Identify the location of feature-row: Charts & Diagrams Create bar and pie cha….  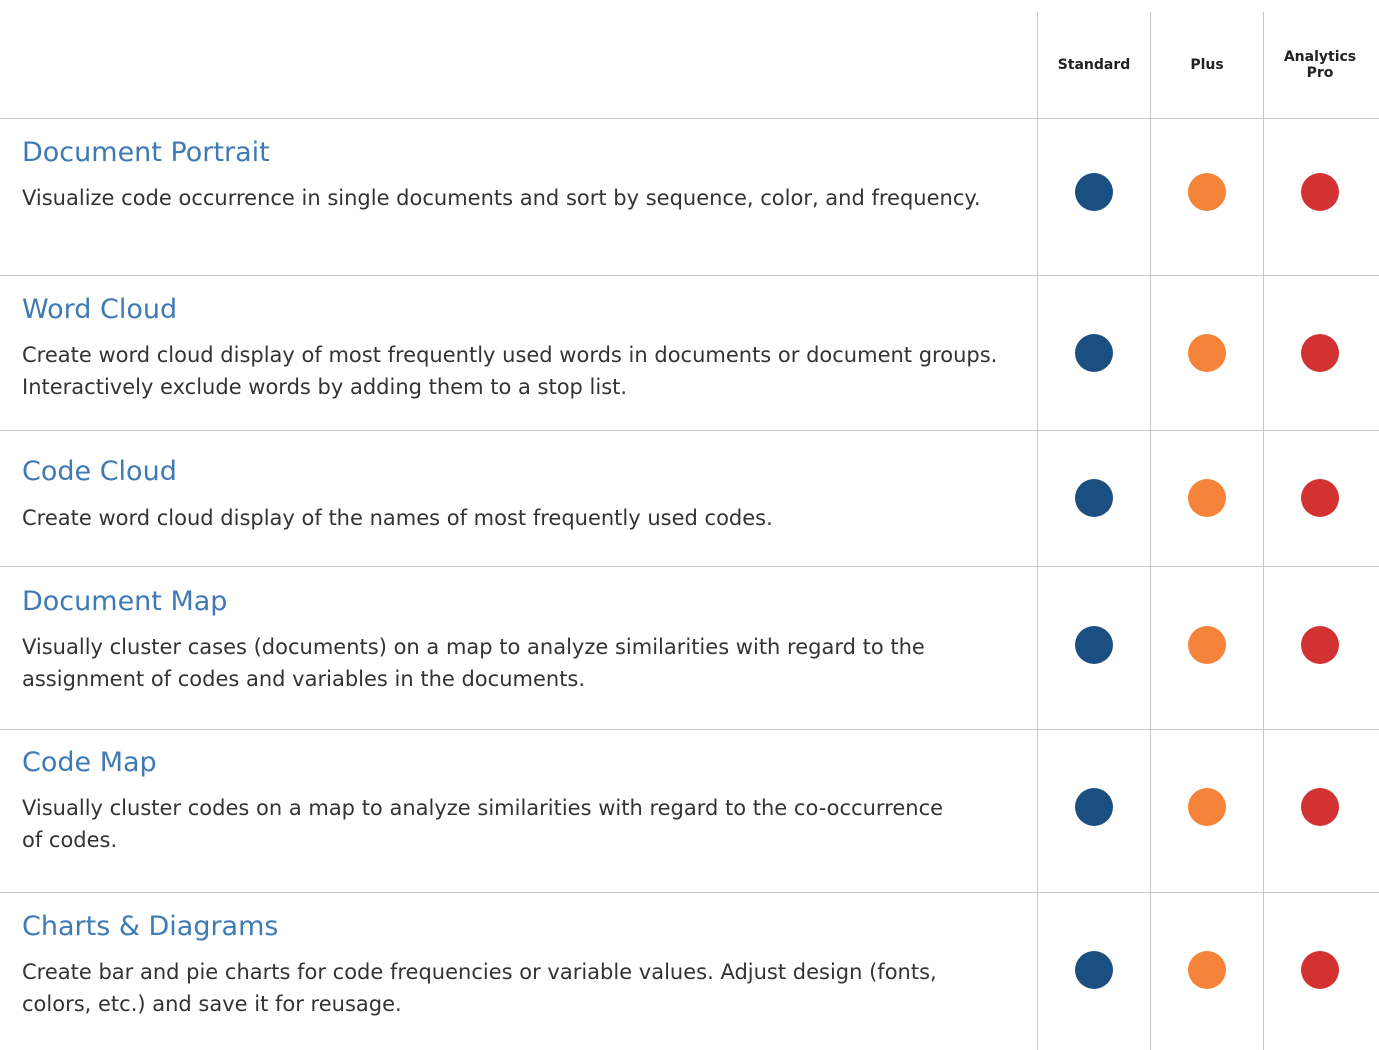
(689, 971).